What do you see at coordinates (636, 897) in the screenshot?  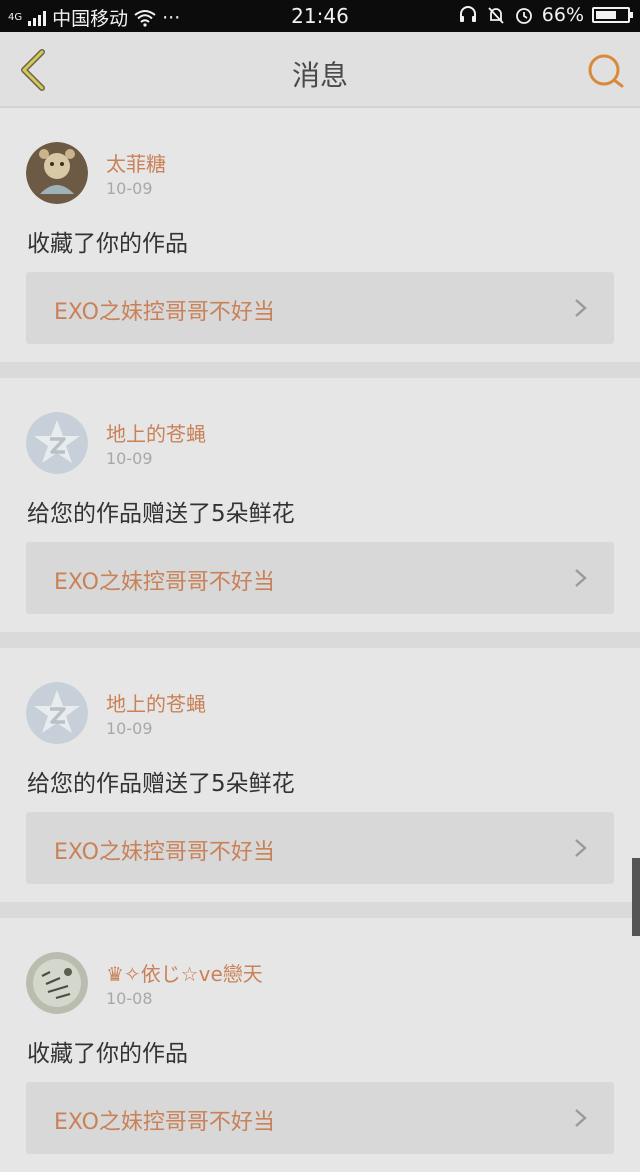 I see `scrollbar` at bounding box center [636, 897].